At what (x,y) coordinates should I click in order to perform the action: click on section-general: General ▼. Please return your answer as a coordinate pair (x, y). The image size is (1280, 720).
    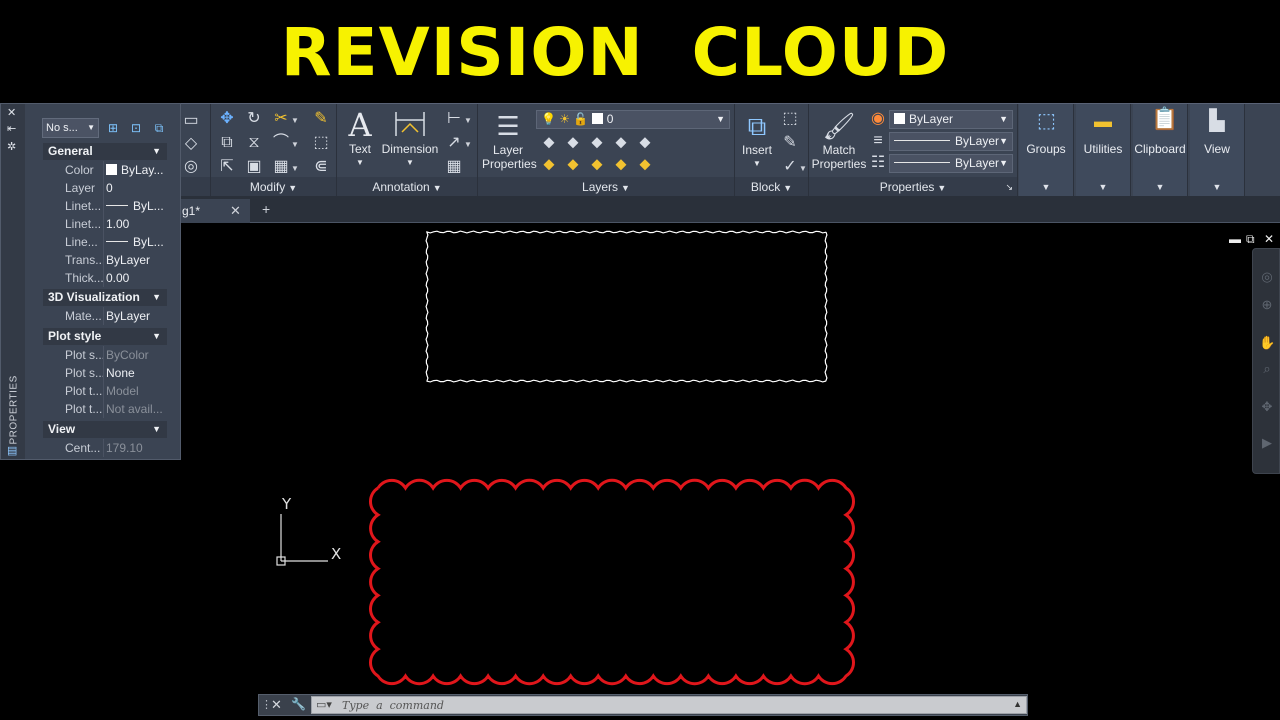
    Looking at the image, I should click on (105, 151).